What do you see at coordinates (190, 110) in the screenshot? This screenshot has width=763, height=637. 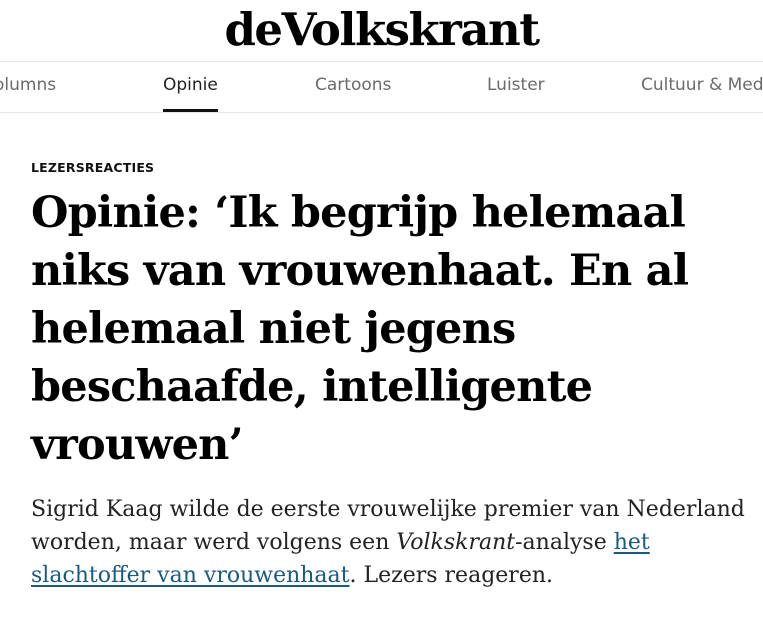 I see `active-tab-indicator` at bounding box center [190, 110].